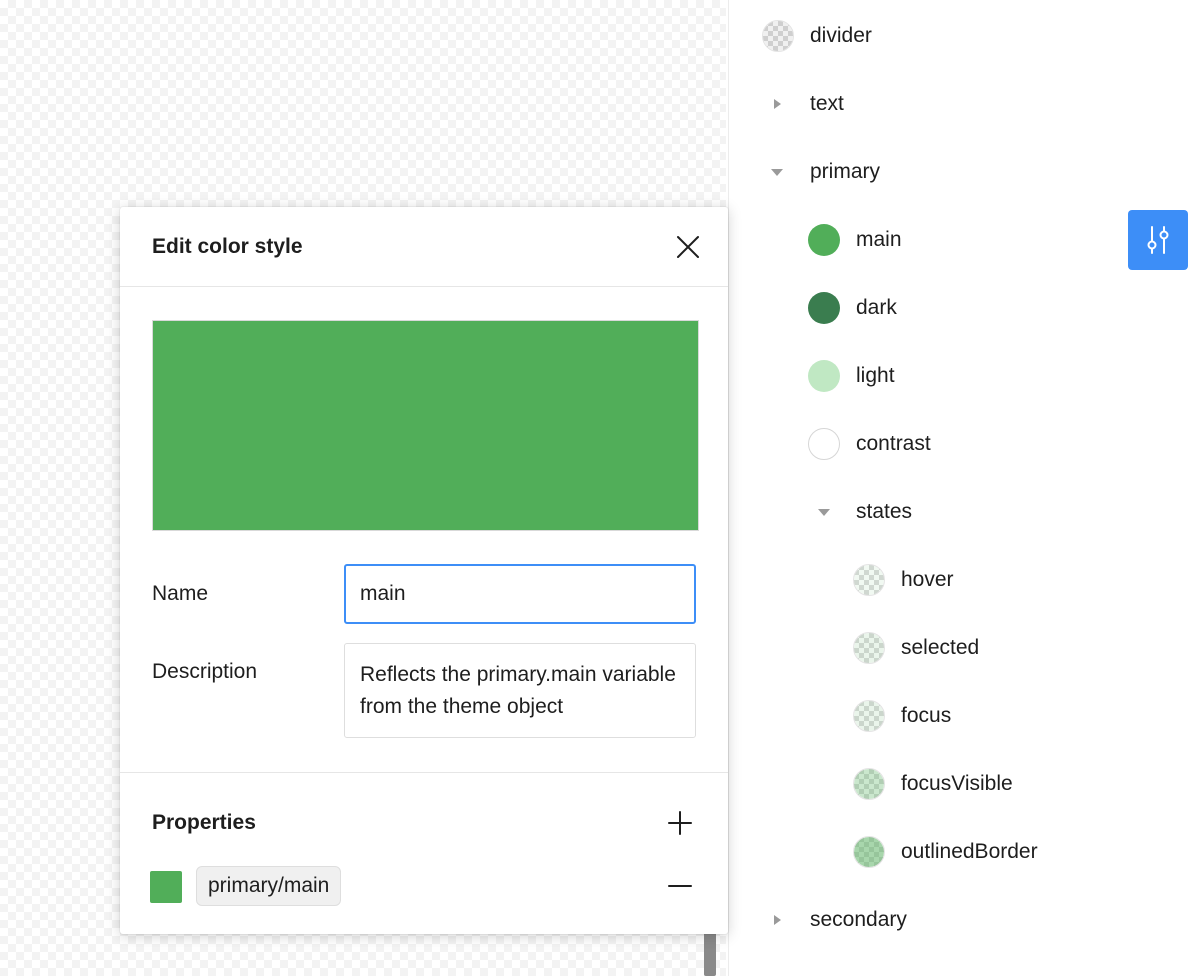 This screenshot has width=1202, height=976. I want to click on style-group-label: primary, so click(845, 171).